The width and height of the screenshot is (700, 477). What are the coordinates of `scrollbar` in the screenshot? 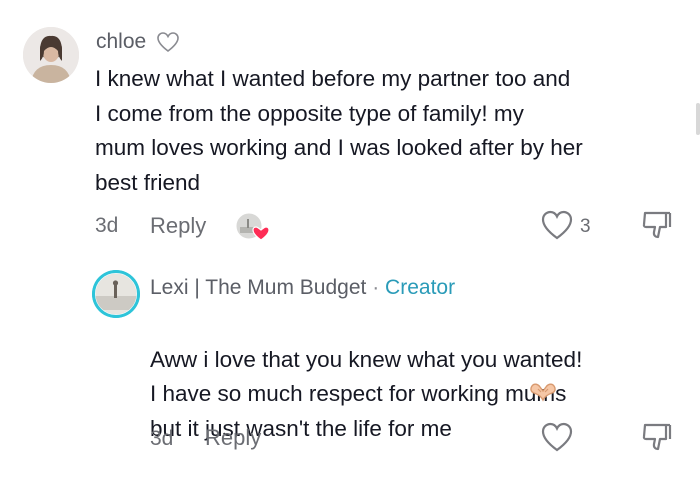 It's located at (698, 119).